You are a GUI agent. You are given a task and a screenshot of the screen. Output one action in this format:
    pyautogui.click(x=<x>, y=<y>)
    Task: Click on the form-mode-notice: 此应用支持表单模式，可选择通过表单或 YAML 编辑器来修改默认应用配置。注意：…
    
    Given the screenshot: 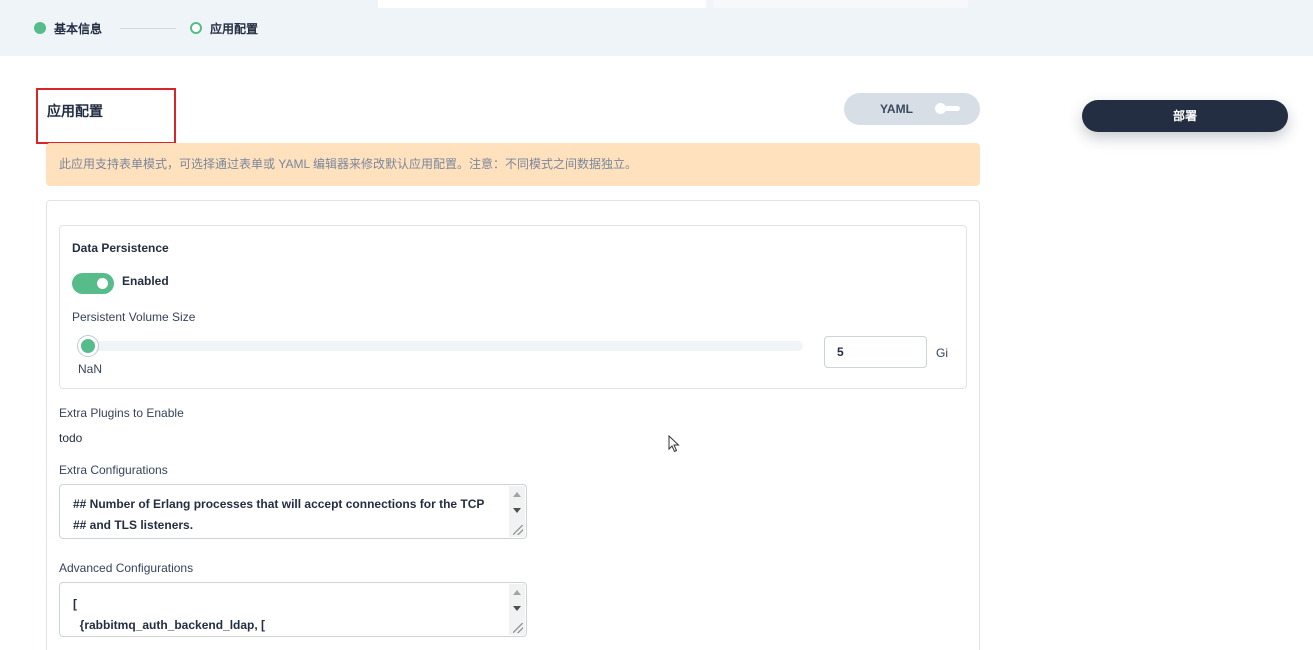 What is the action you would take?
    pyautogui.click(x=513, y=164)
    